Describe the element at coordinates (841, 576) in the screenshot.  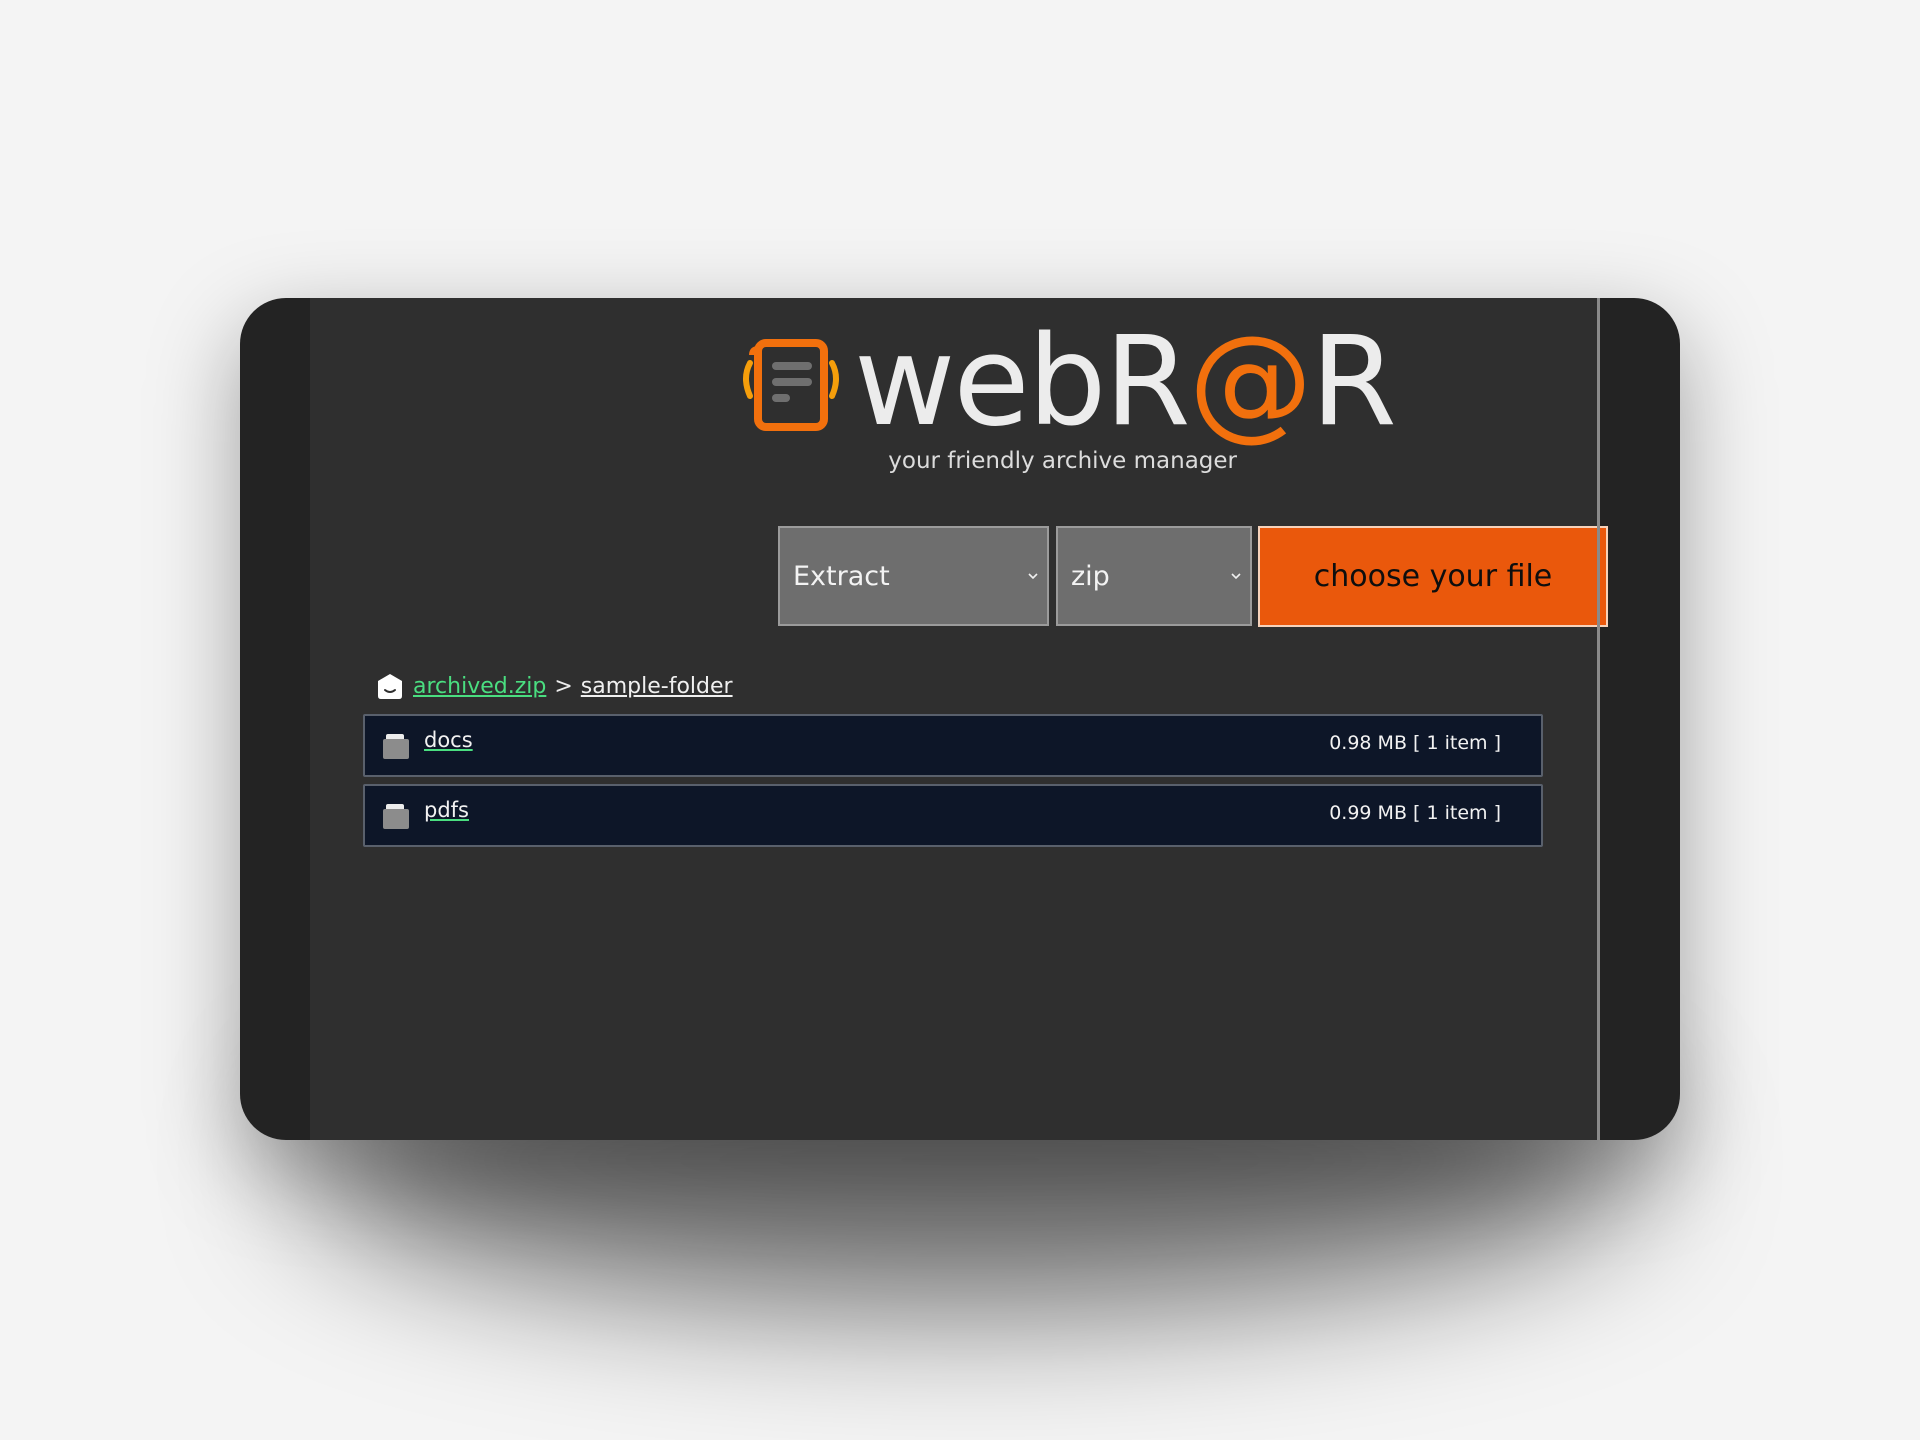
I see `mode-select-value: Extract` at that location.